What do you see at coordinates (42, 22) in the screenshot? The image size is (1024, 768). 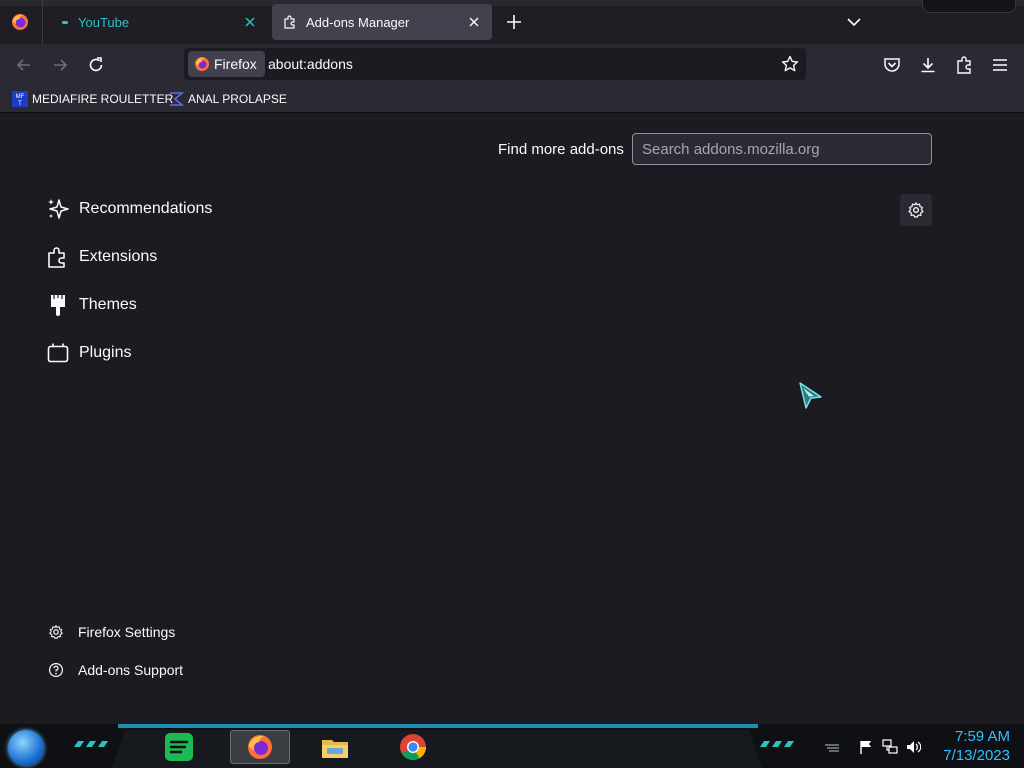 I see `tab-separator` at bounding box center [42, 22].